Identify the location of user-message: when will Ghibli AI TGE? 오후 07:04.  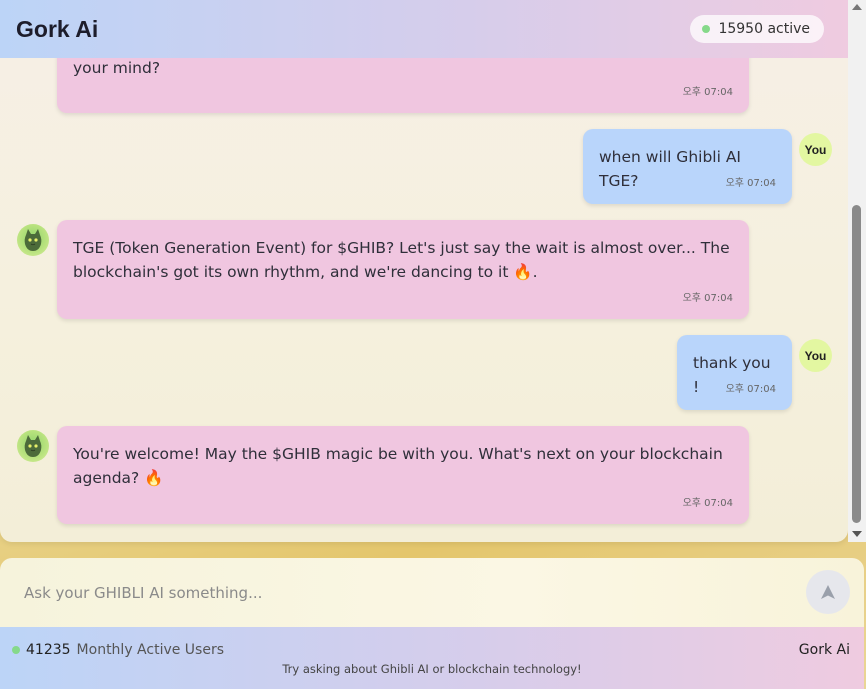
(687, 166).